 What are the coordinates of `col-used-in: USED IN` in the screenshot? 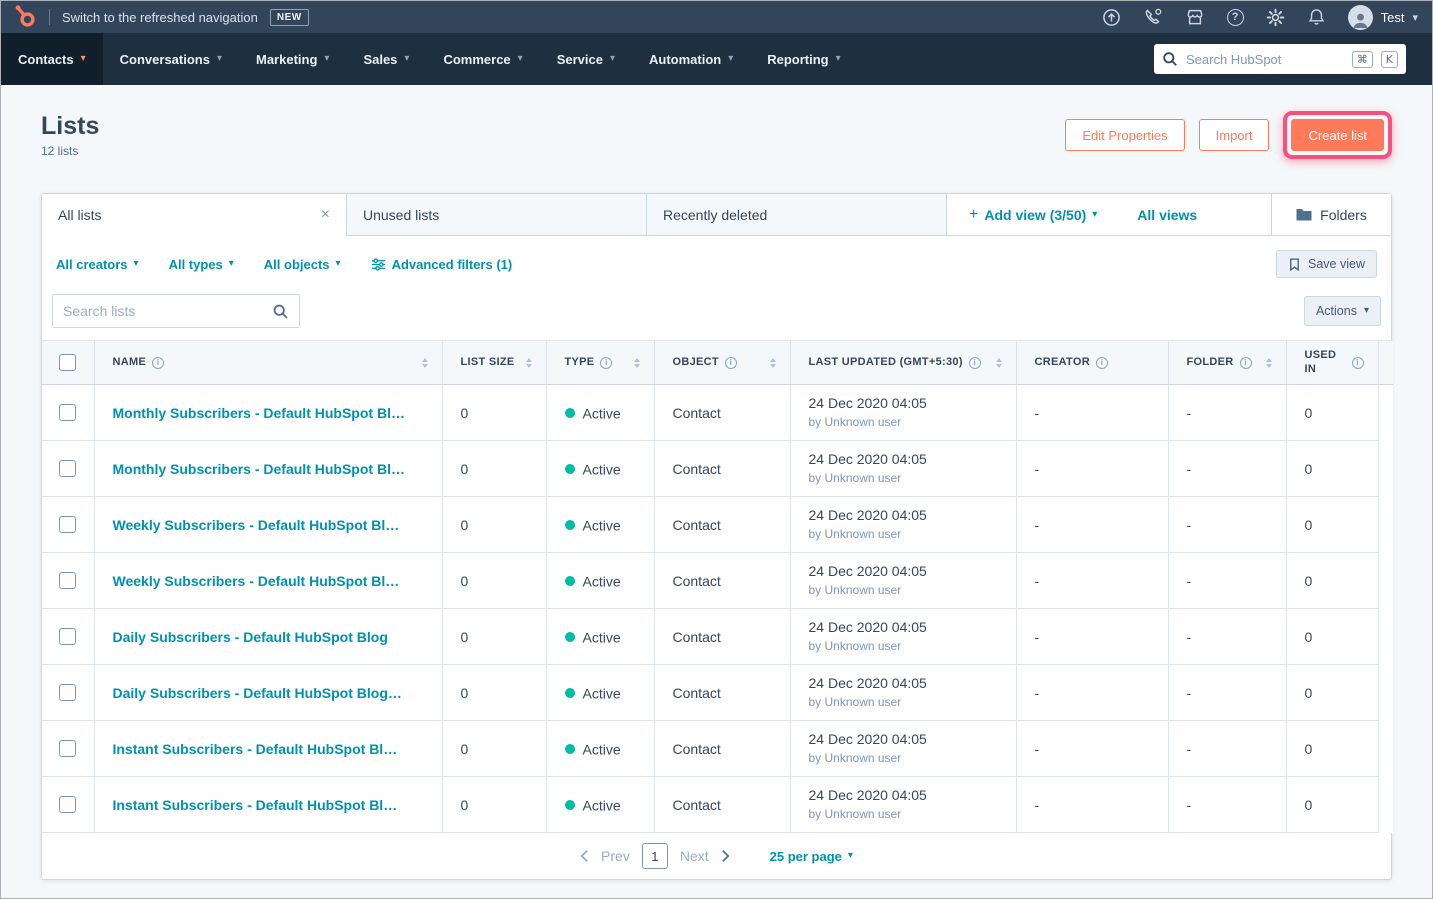 It's located at (1320, 361).